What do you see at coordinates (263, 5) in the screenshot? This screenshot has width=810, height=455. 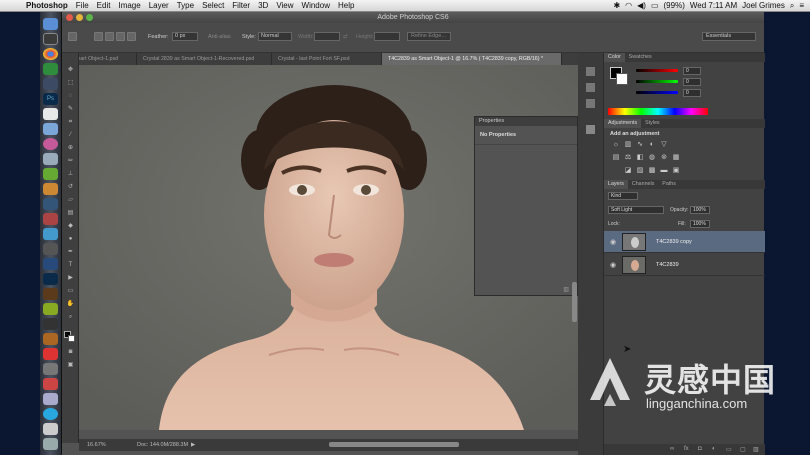 I see `menu-3d: 3D` at bounding box center [263, 5].